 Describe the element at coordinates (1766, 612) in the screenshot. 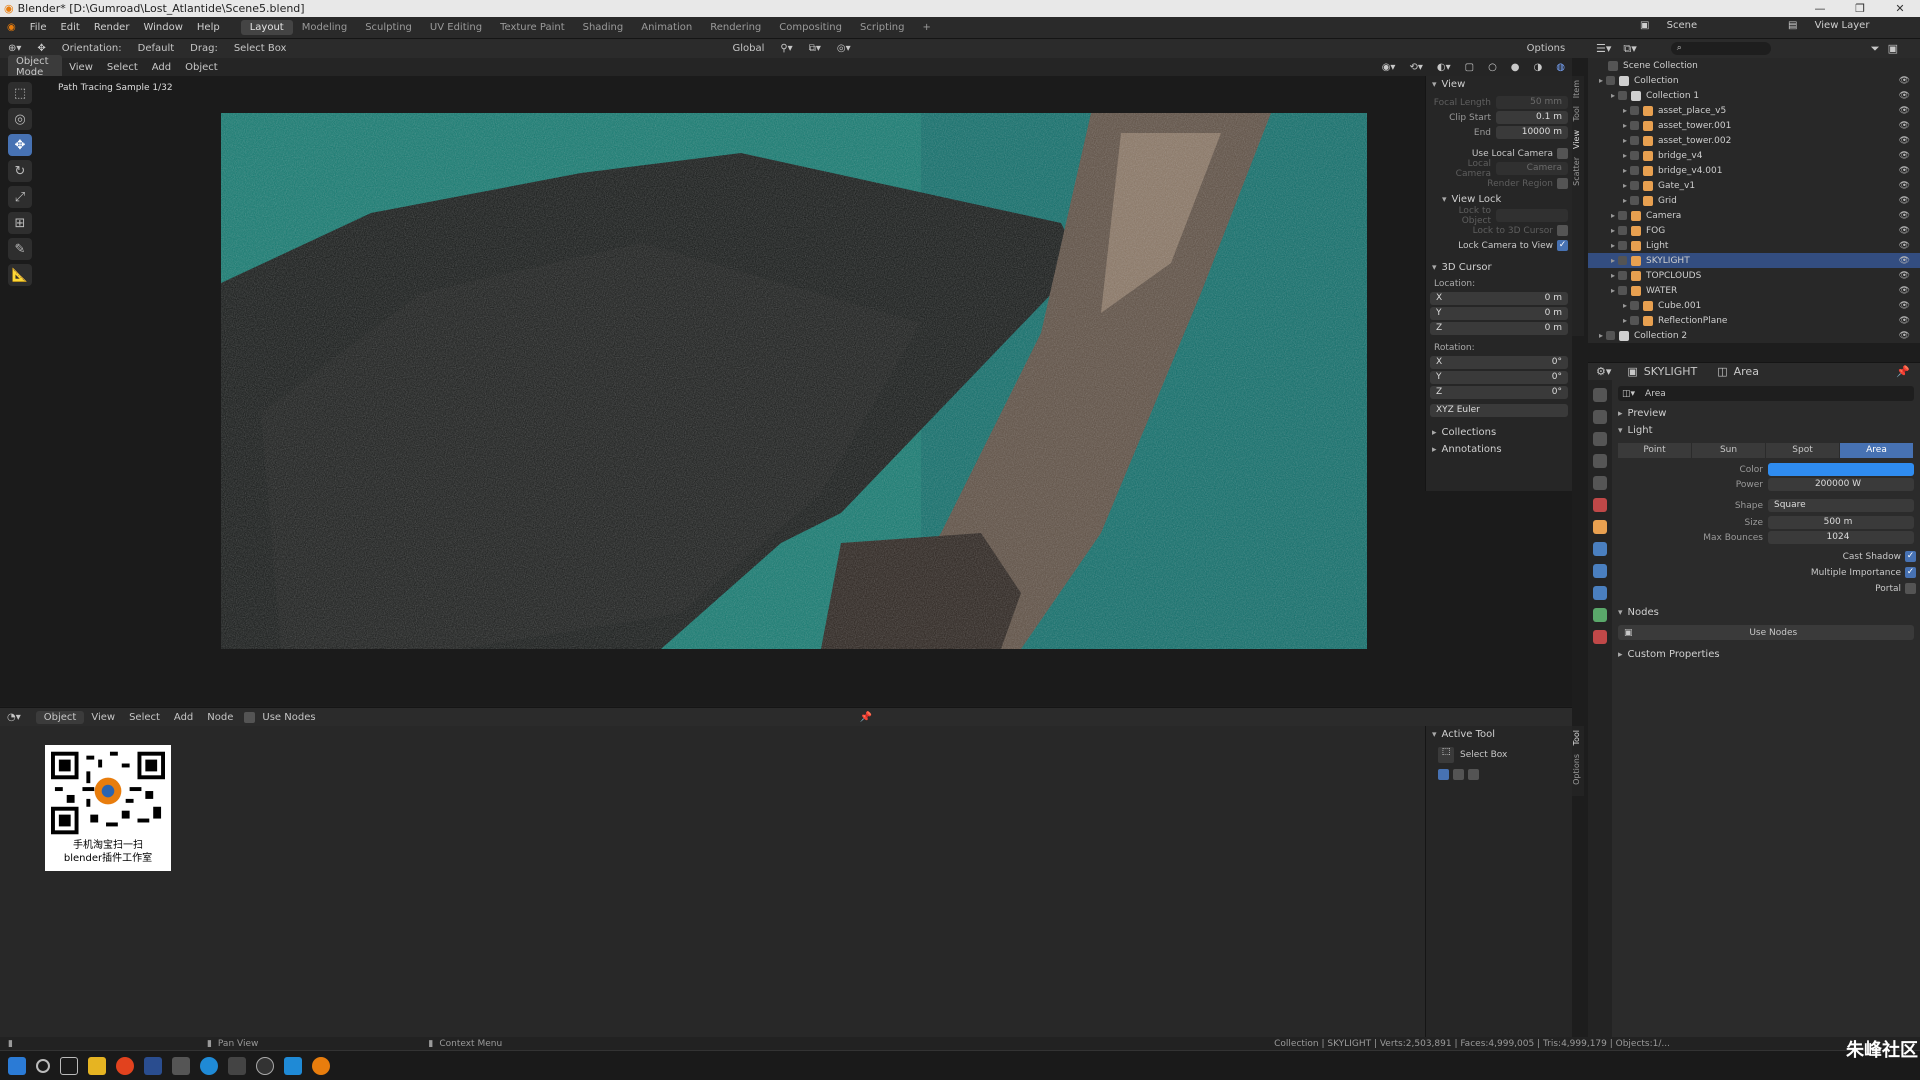

I see `nodes-panel-header: Nodes` at that location.